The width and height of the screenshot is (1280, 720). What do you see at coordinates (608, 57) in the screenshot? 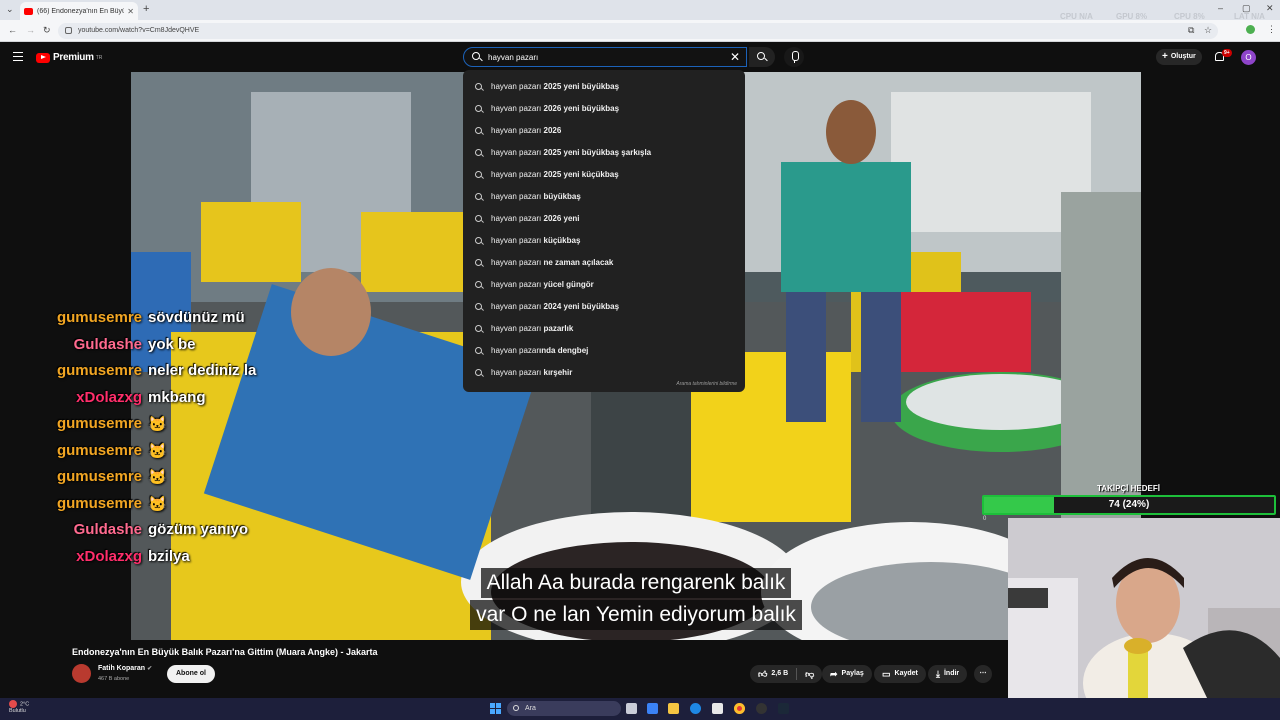
I see `search-input` at bounding box center [608, 57].